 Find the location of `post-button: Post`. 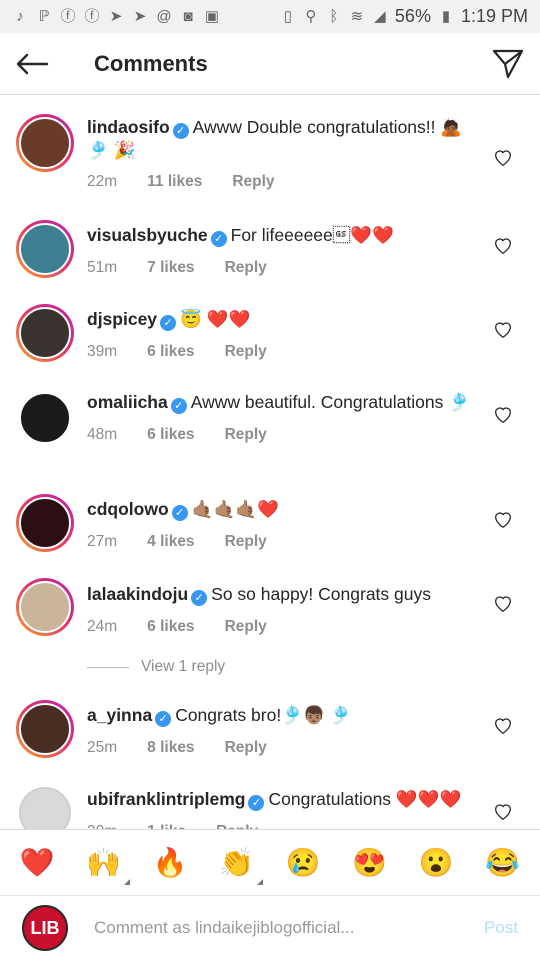

post-button: Post is located at coordinates (501, 928).